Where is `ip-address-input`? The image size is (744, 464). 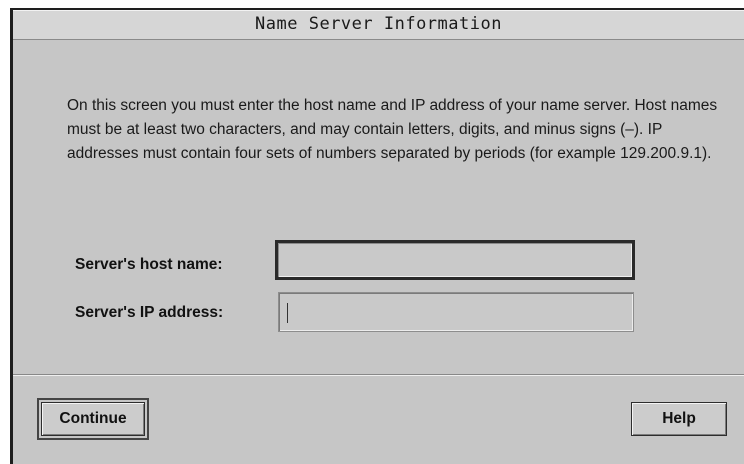
ip-address-input is located at coordinates (456, 312).